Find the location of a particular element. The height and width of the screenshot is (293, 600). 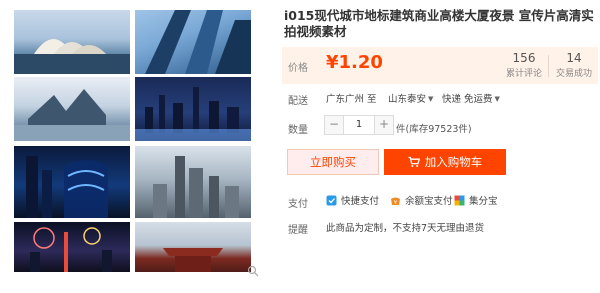

add-to-cart-button: 加入购物车 is located at coordinates (445, 162).